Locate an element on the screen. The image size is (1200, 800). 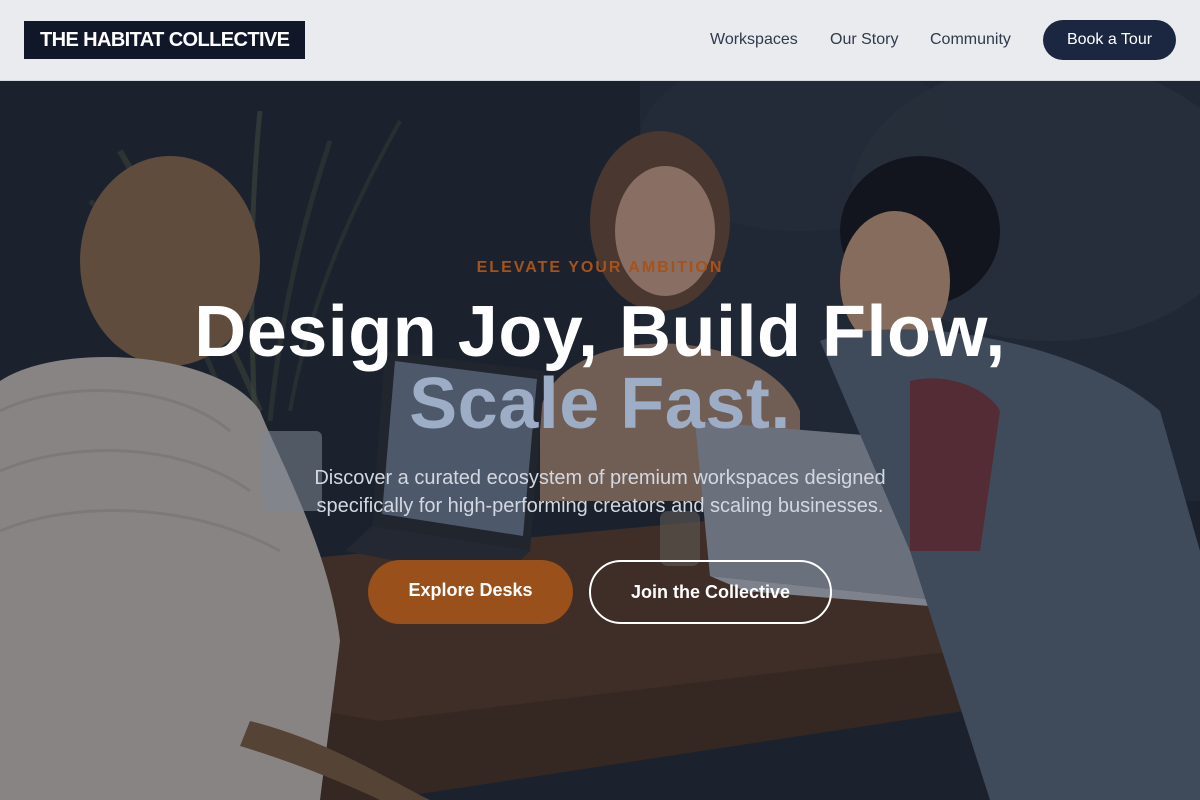
book-tour-button: Book a Tour is located at coordinates (1109, 40).